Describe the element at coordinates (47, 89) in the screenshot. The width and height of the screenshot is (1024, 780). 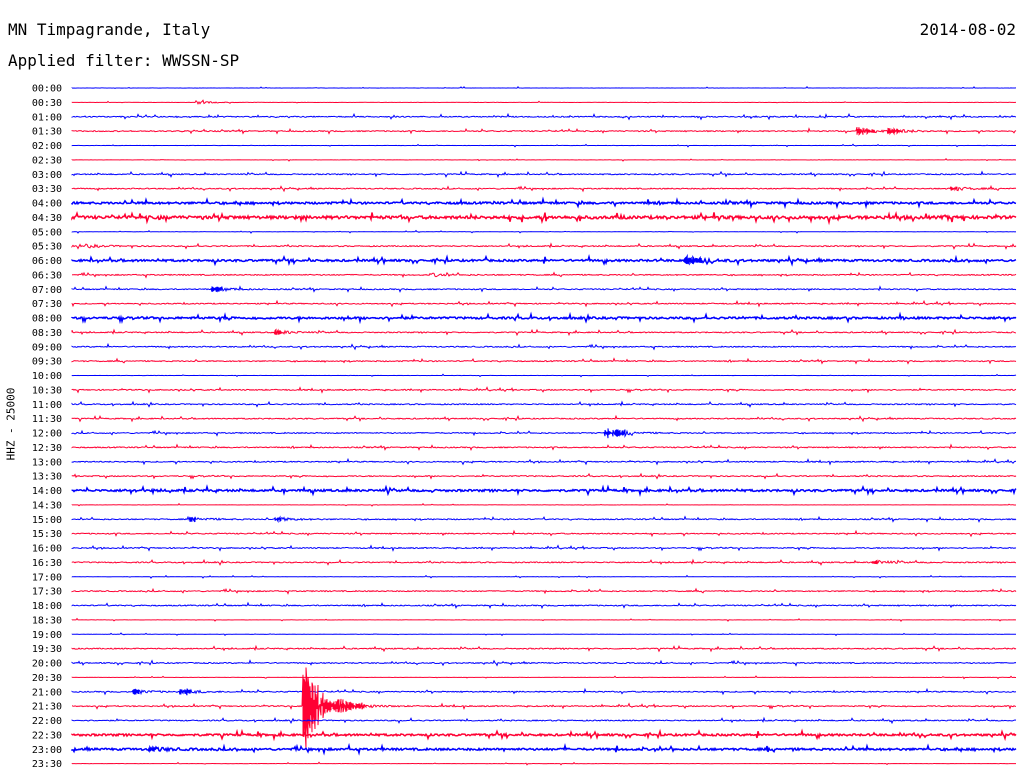
I see `time-tick-label: 00:00` at that location.